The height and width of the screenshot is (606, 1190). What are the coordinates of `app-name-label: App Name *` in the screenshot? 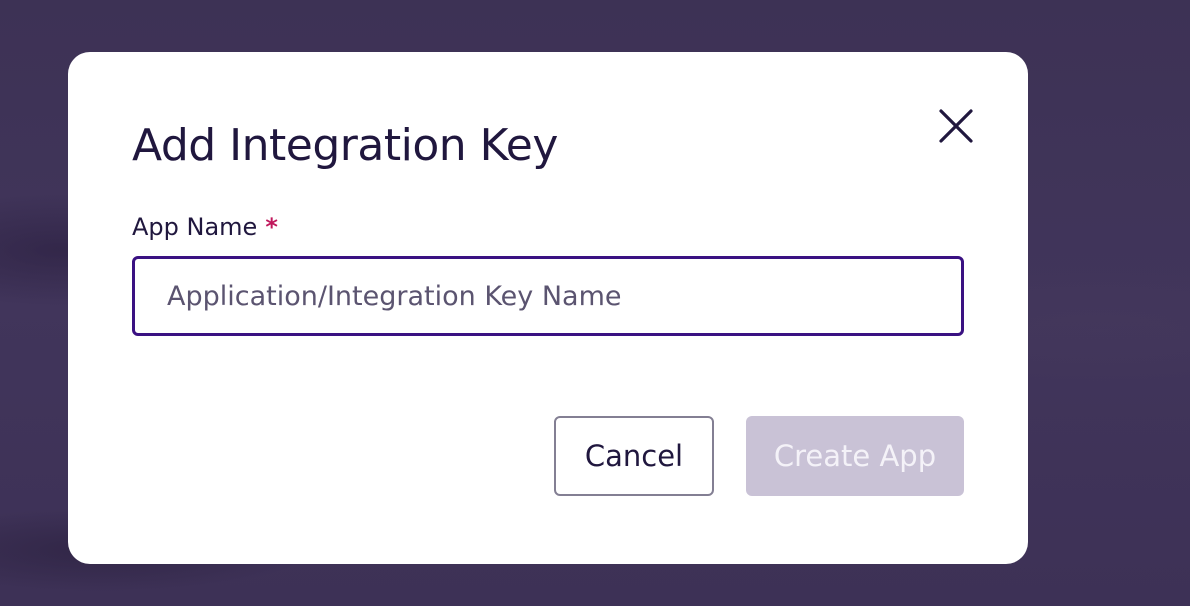 It's located at (205, 227).